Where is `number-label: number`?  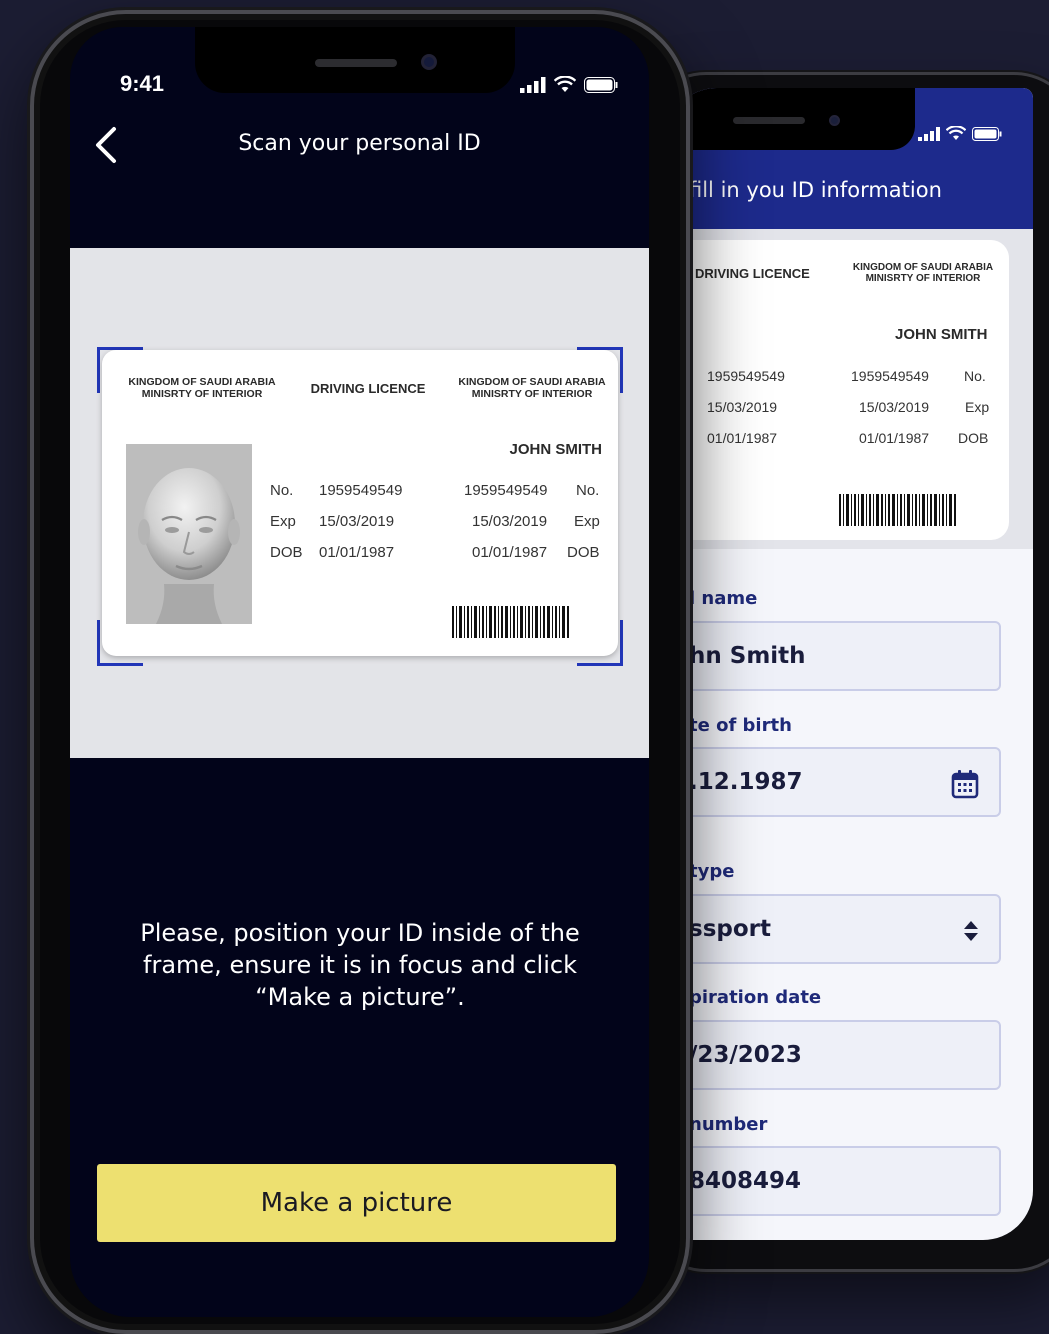
number-label: number is located at coordinates (728, 1124).